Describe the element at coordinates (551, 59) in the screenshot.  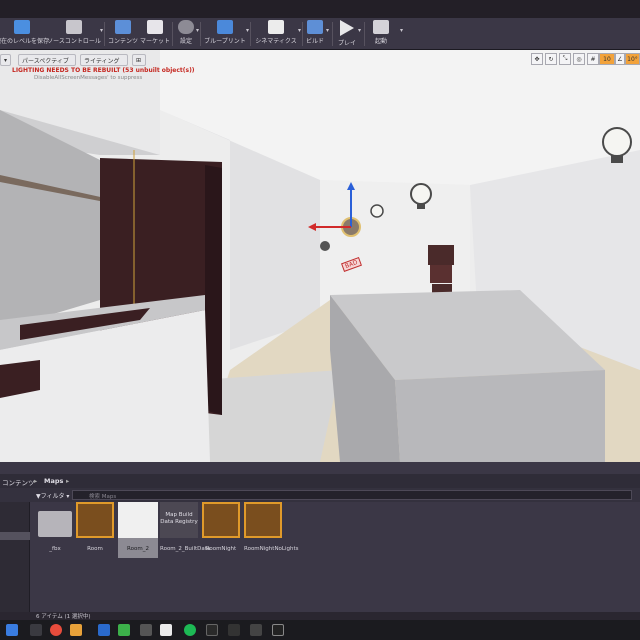
I see `rotate-icon: ↻` at that location.